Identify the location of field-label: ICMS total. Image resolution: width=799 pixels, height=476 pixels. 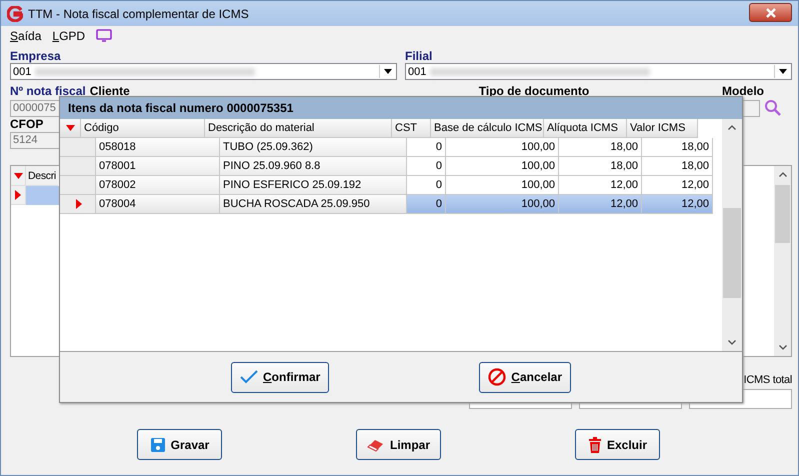
(768, 380).